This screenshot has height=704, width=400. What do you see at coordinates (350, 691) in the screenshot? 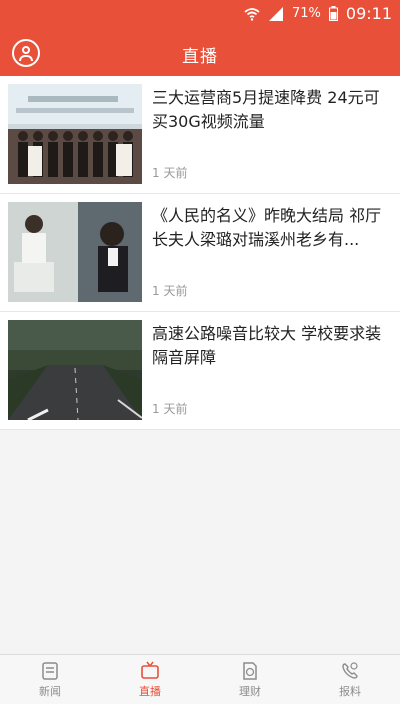
I see `tab-report-label: 报料` at bounding box center [350, 691].